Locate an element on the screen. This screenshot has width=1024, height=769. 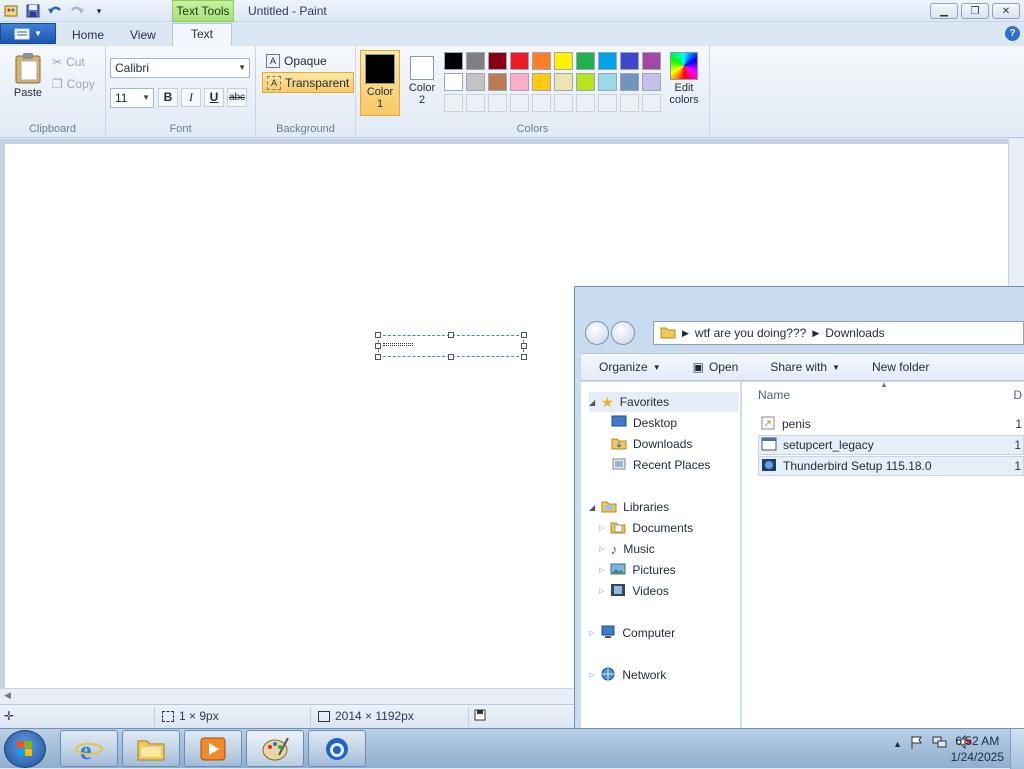
tab-view: View is located at coordinates (143, 35).